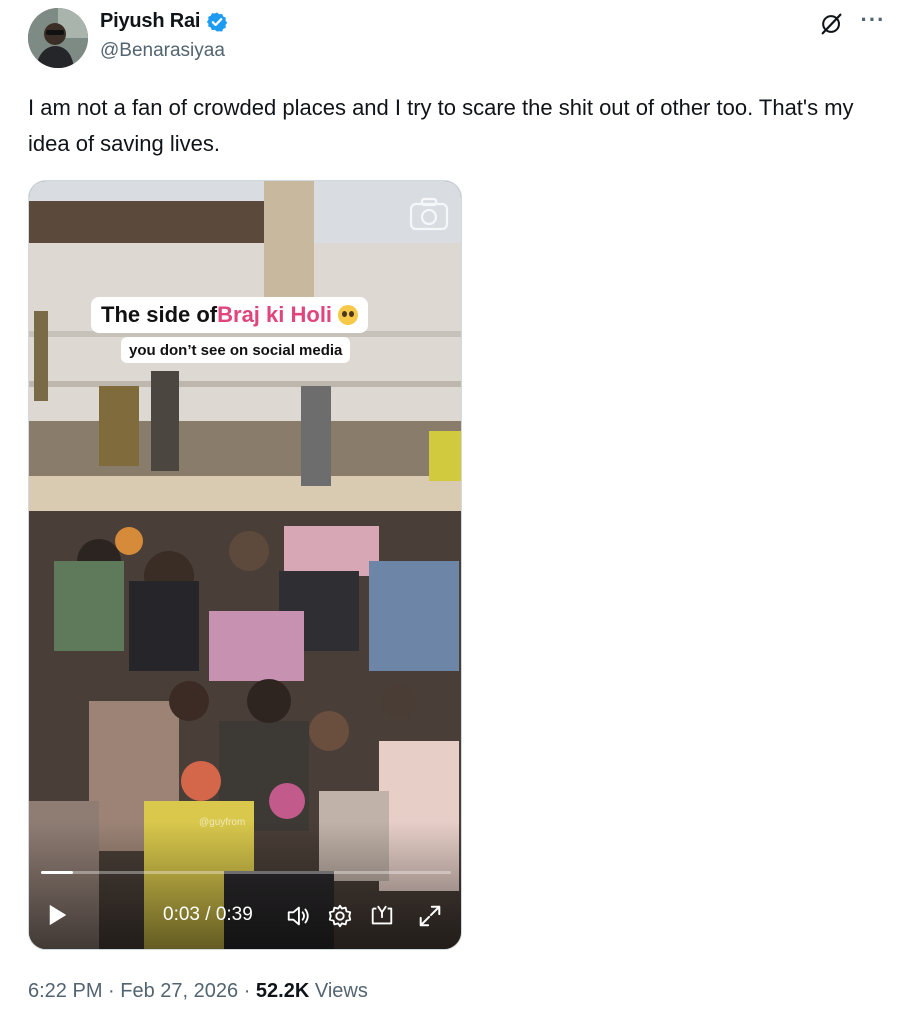 Image resolution: width=904 pixels, height=1024 pixels. I want to click on pleading-face-emoji-icon, so click(348, 315).